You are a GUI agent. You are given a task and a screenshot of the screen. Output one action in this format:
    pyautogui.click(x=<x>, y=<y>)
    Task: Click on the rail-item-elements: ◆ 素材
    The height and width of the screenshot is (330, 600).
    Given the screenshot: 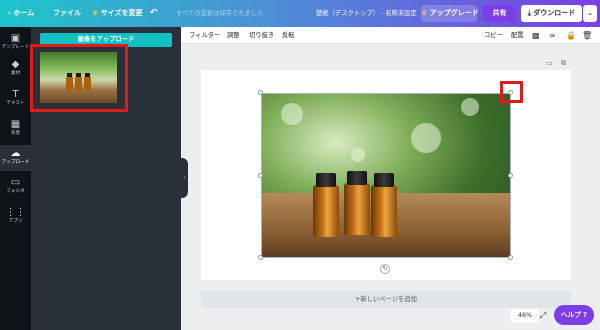 What is the action you would take?
    pyautogui.click(x=15, y=70)
    